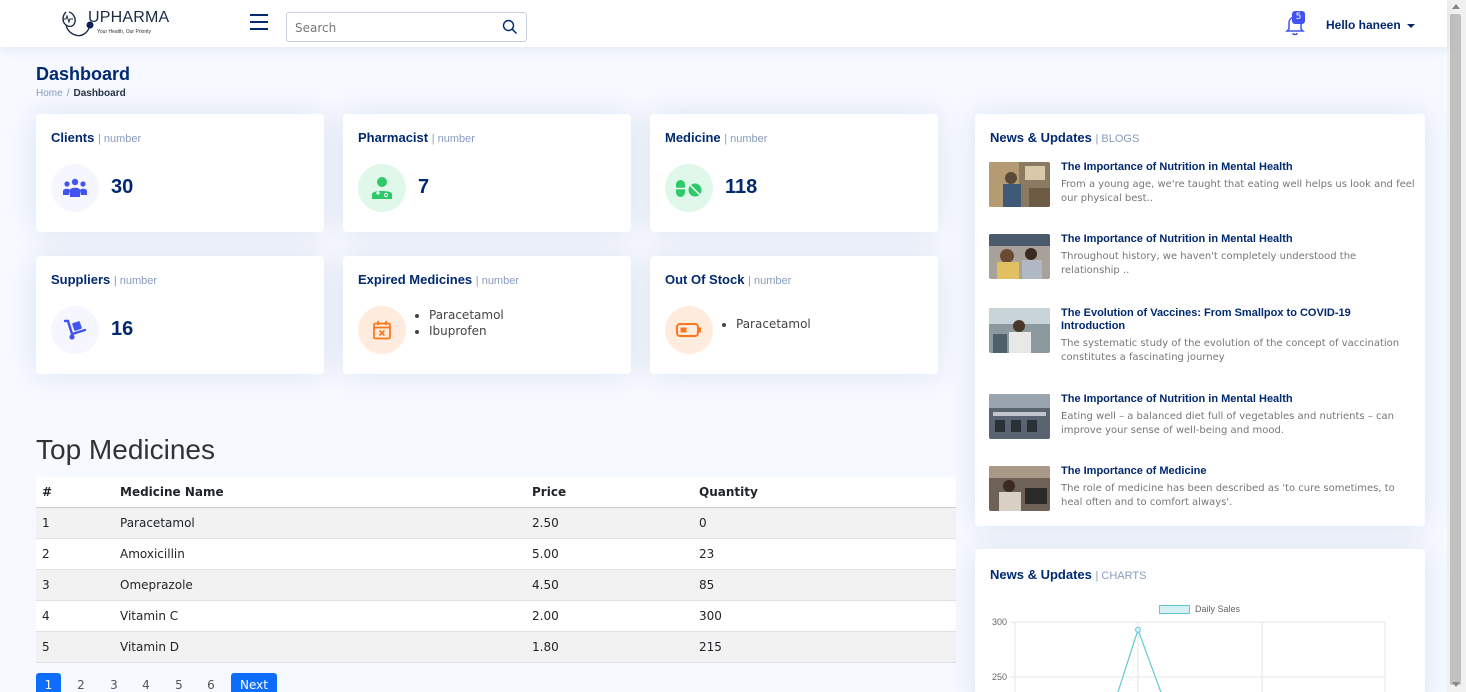 The height and width of the screenshot is (692, 1466). What do you see at coordinates (1138, 629) in the screenshot?
I see `data-point` at bounding box center [1138, 629].